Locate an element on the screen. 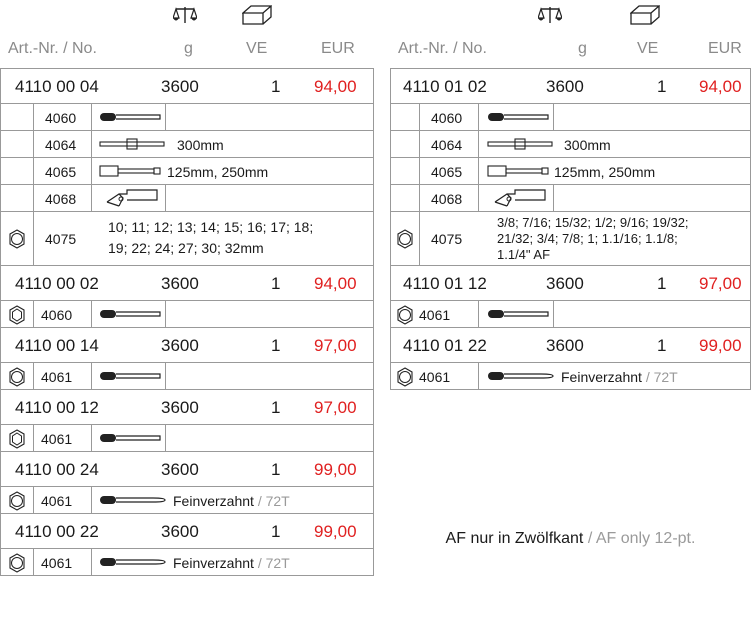  note-text: AF nur in Zwölfkant / AF only 12-pt. is located at coordinates (570, 538).